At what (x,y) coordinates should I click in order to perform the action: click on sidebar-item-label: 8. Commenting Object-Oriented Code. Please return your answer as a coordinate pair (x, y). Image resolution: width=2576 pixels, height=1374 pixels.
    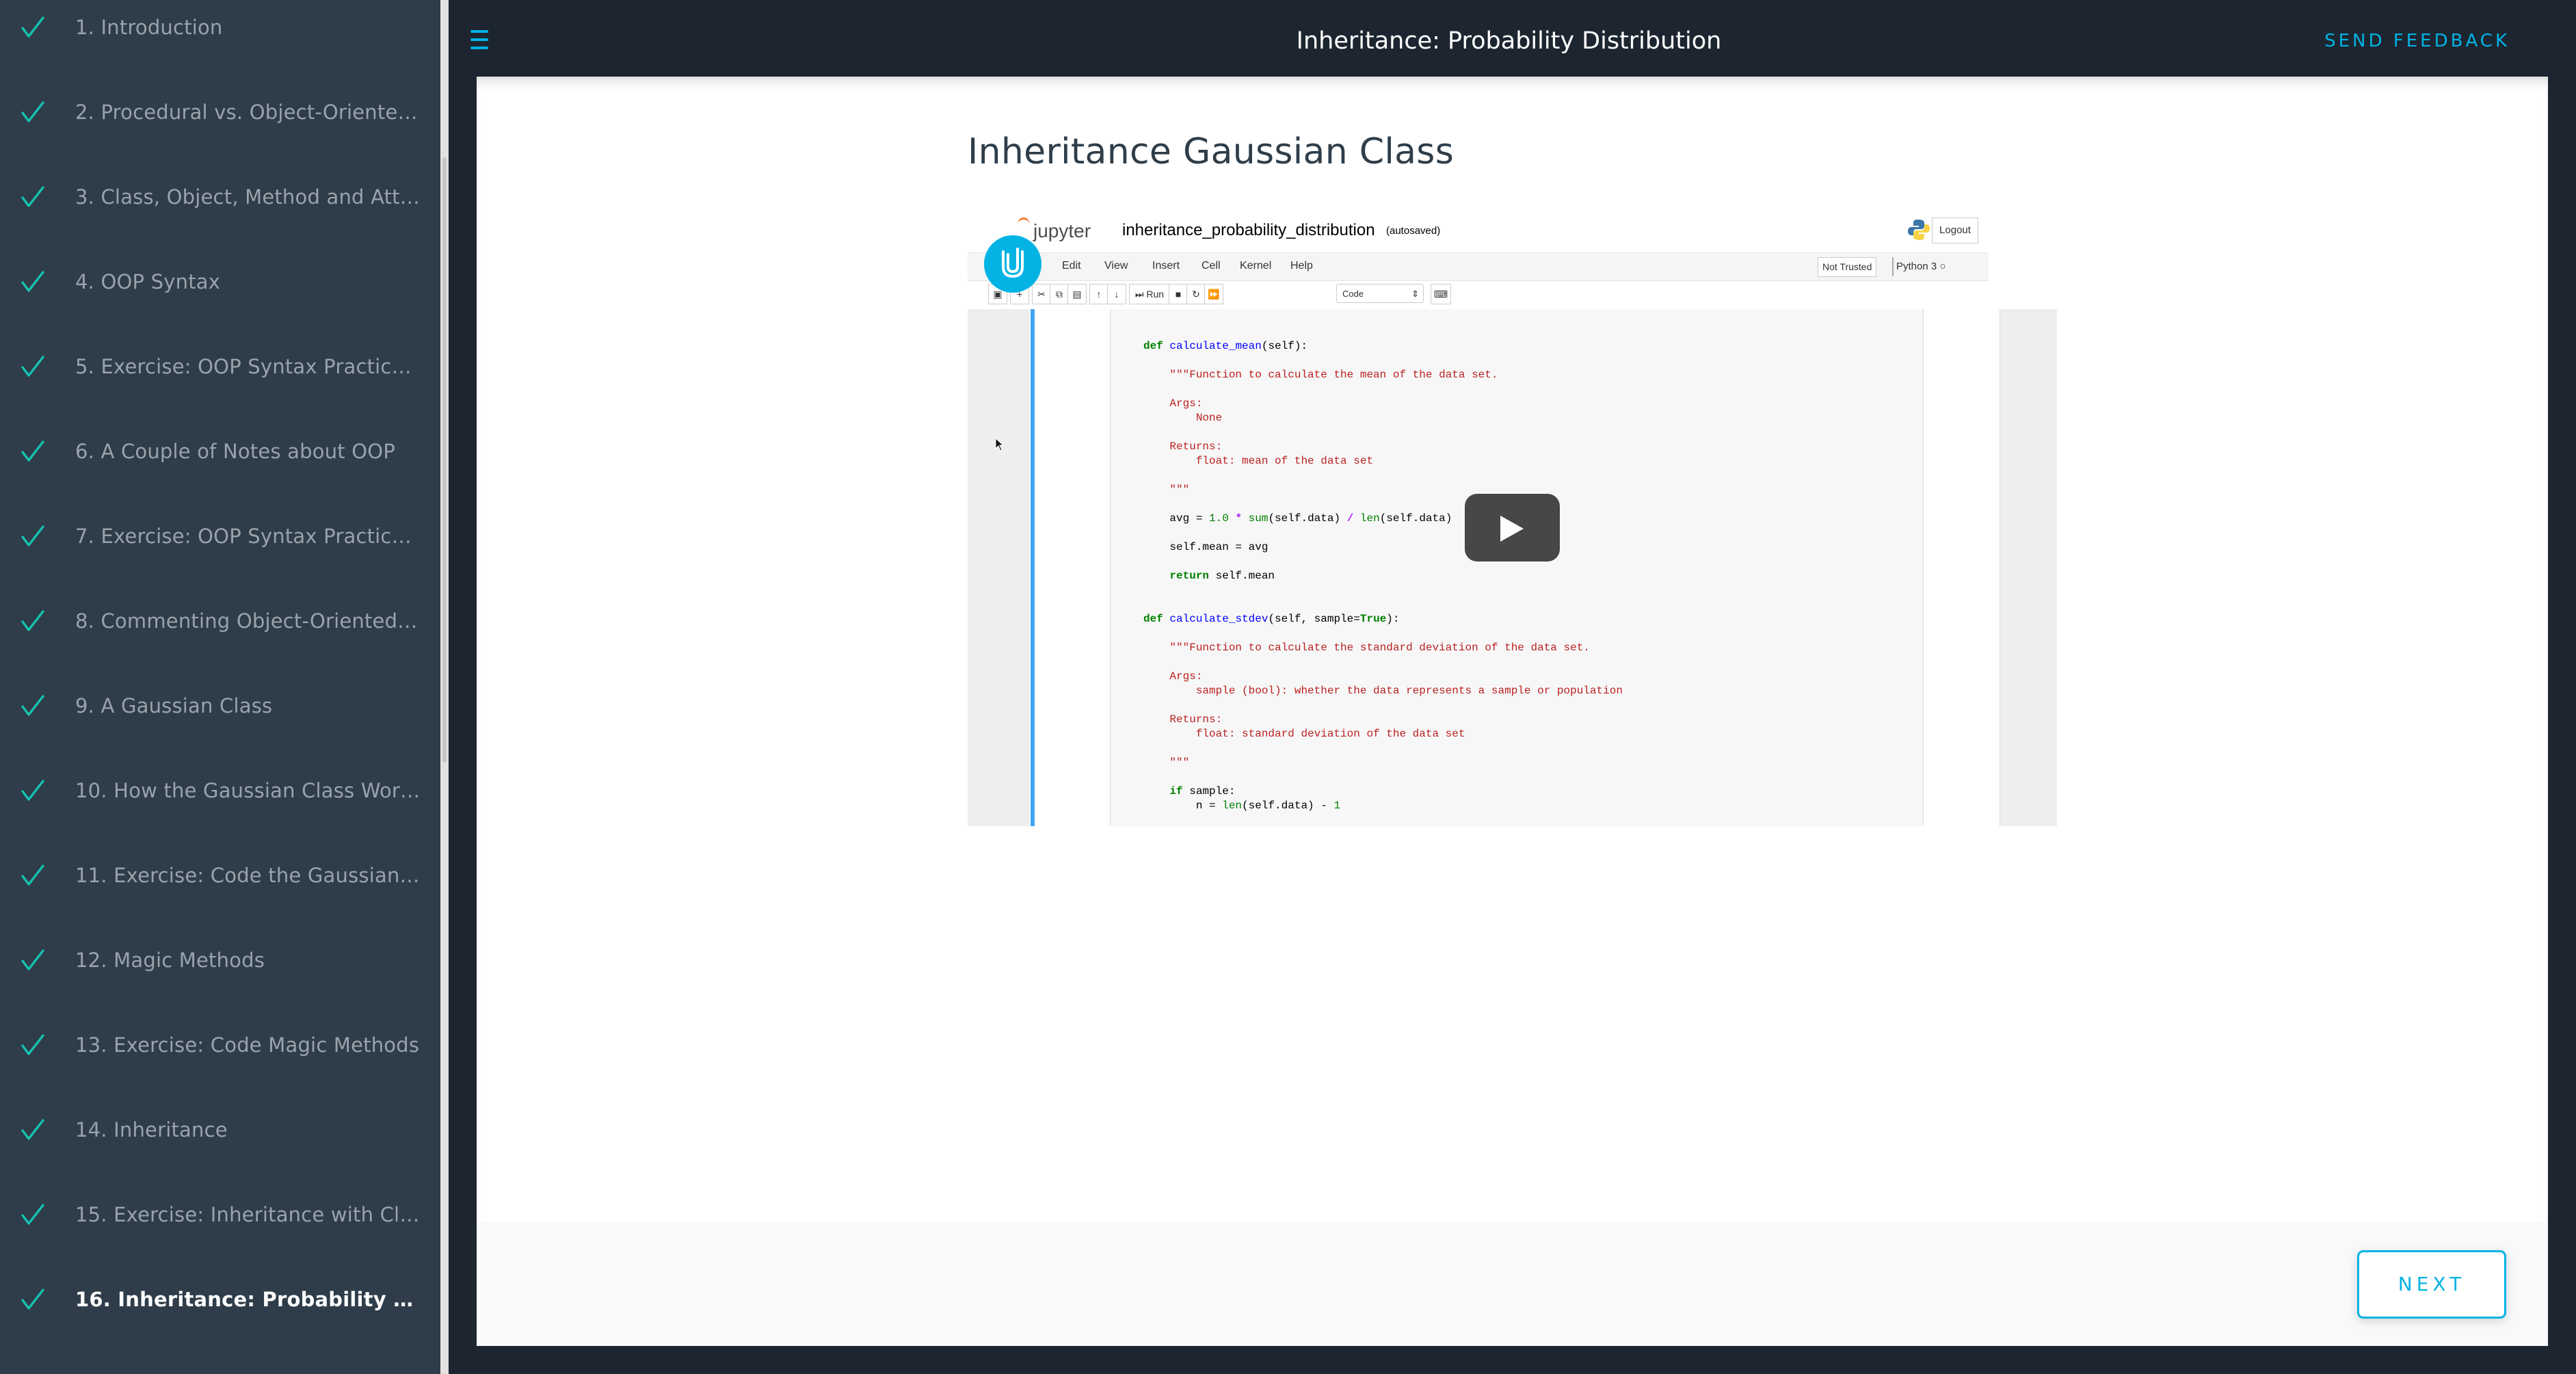
    Looking at the image, I should click on (248, 621).